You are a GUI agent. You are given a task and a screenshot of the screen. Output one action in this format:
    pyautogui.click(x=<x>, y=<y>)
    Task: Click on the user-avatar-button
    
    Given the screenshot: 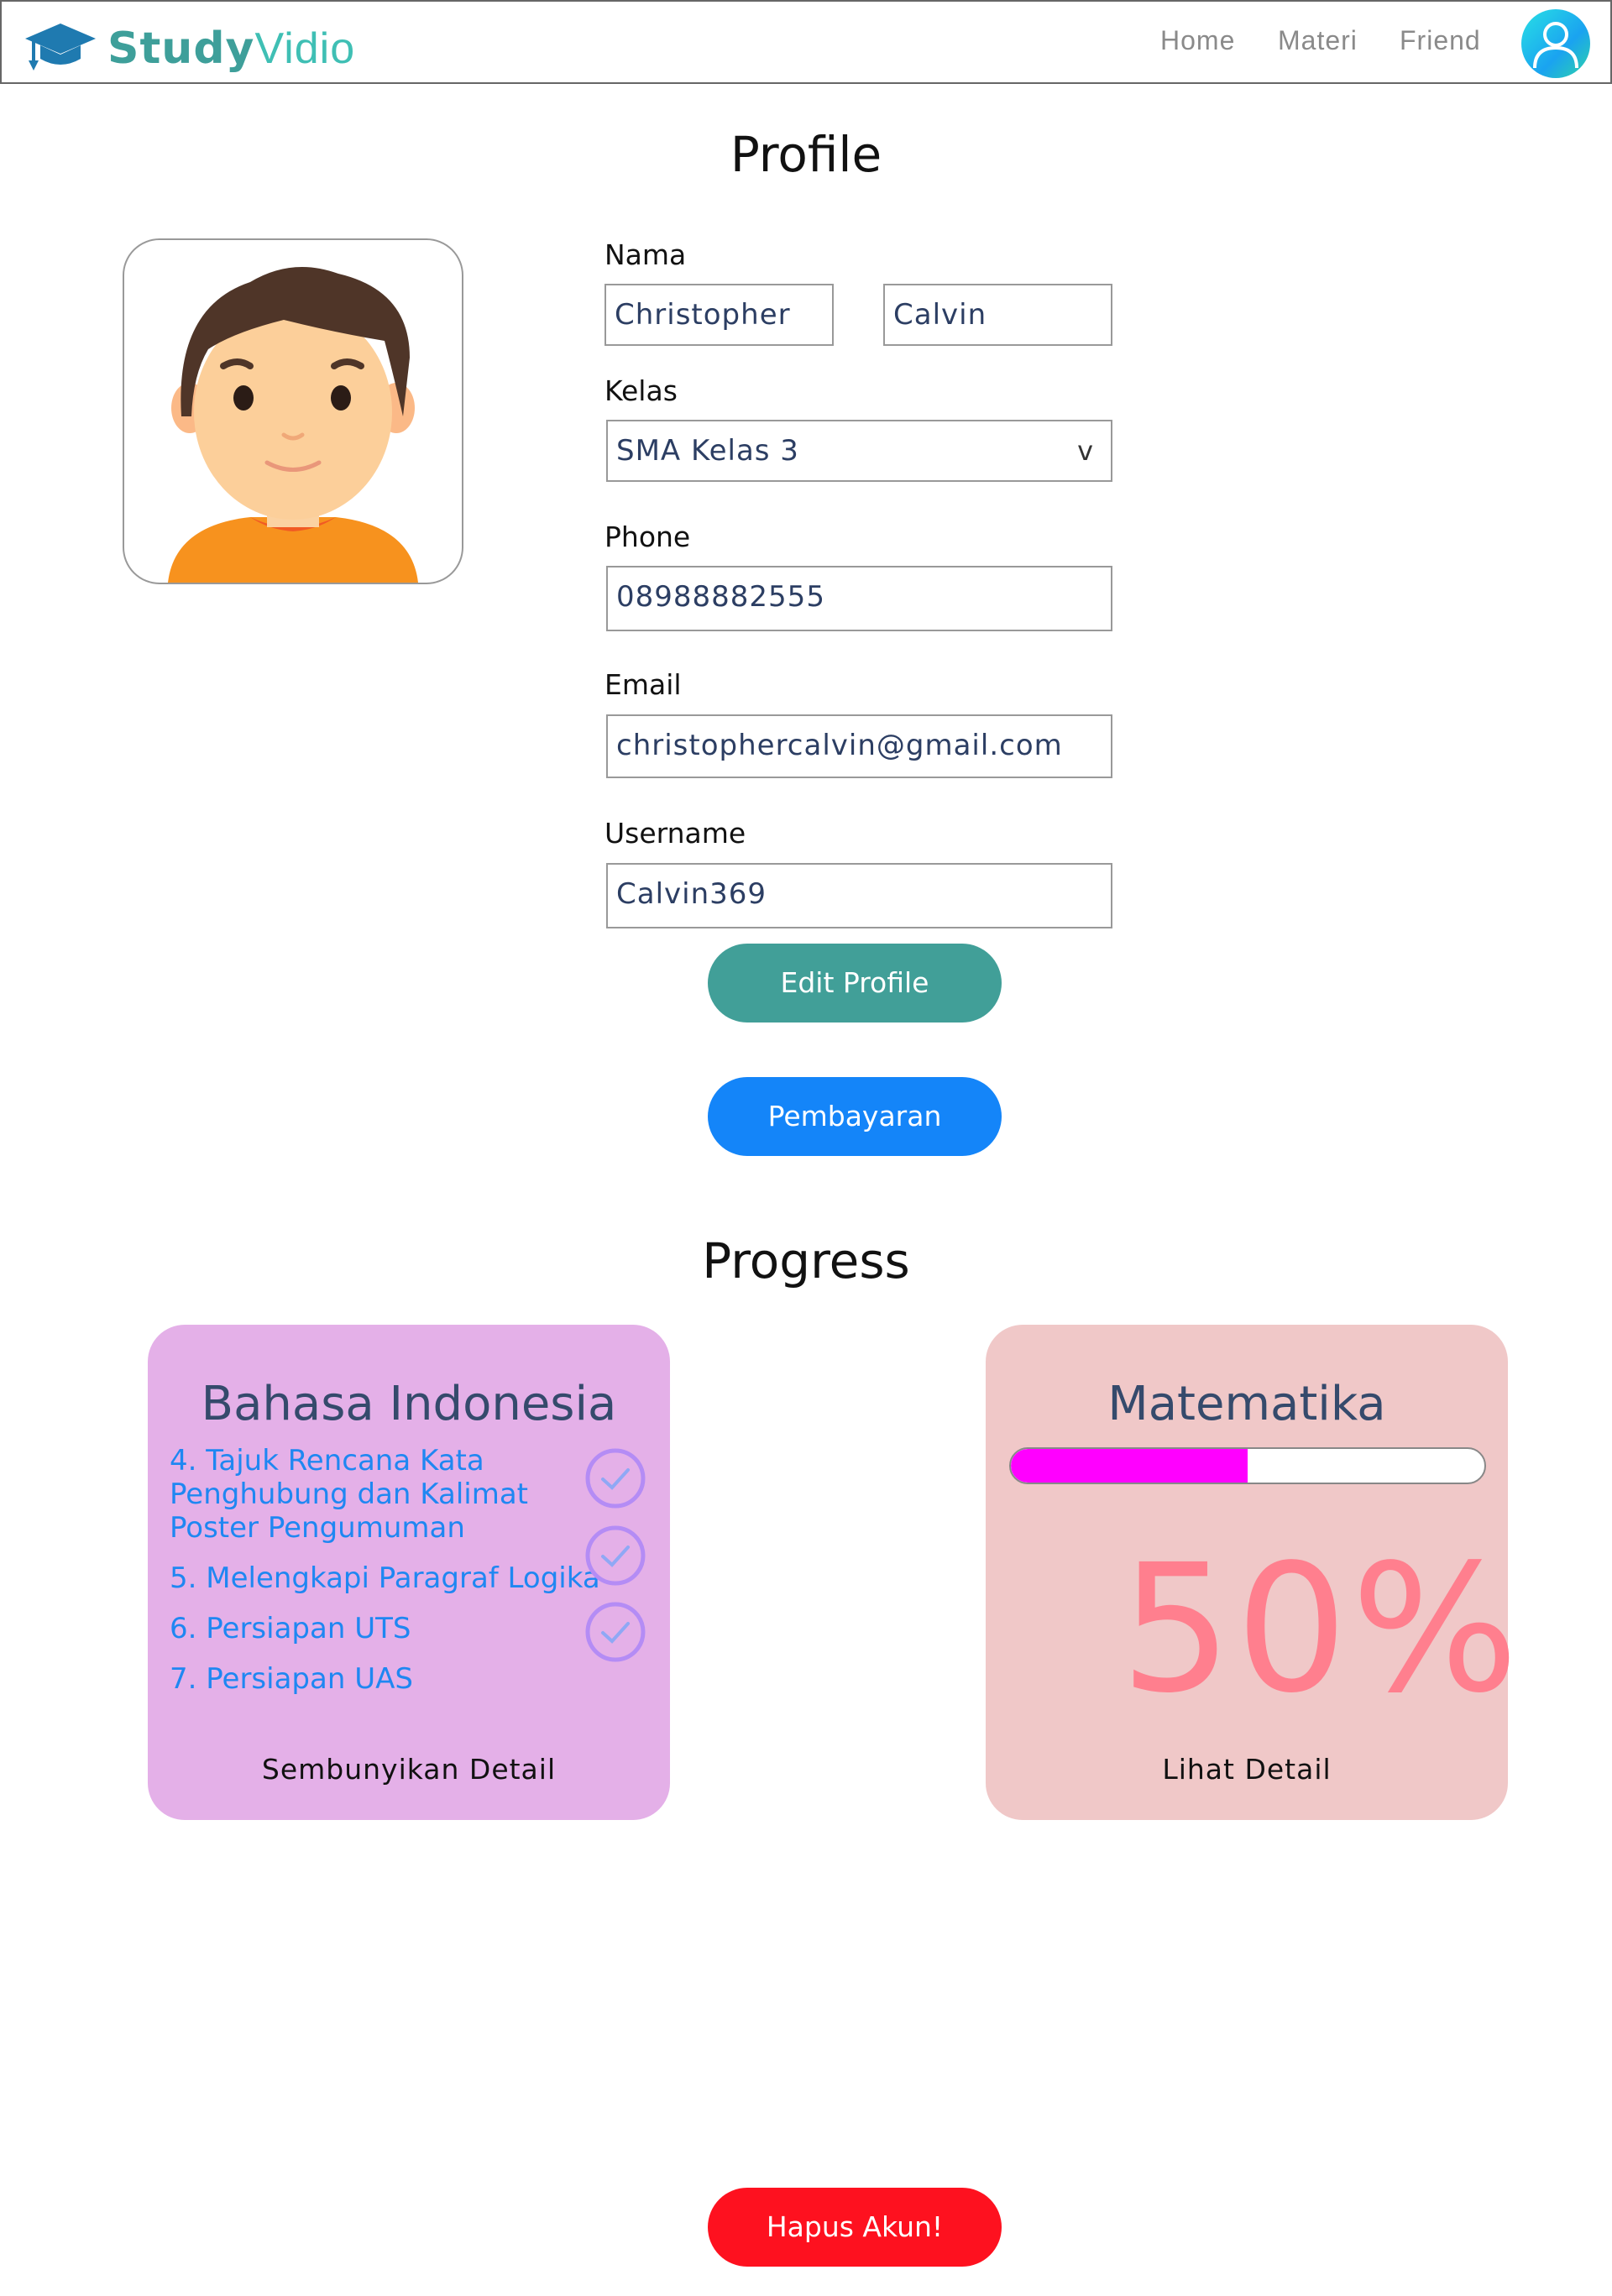 What is the action you would take?
    pyautogui.click(x=1555, y=43)
    